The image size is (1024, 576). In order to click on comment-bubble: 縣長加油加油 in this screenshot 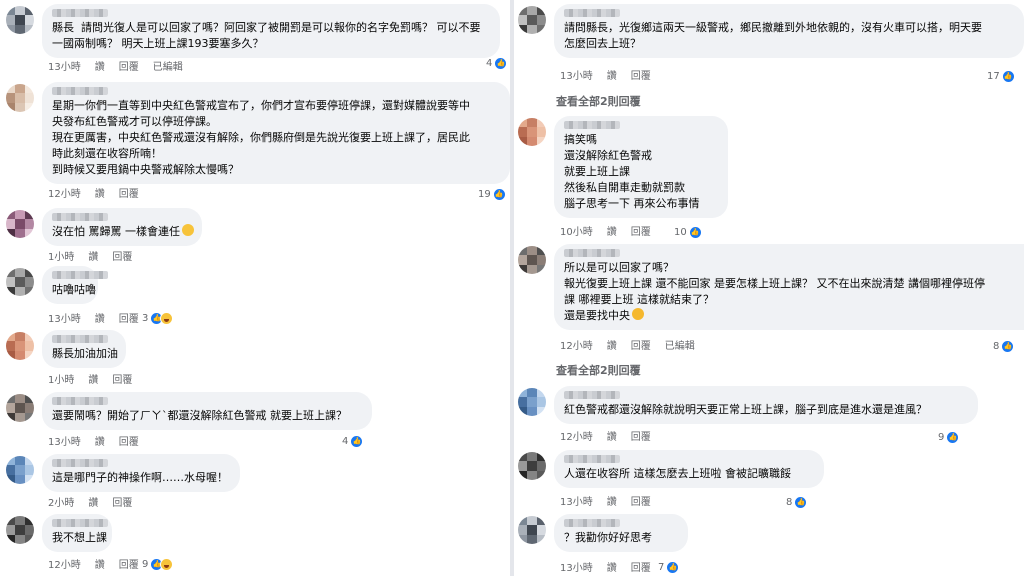, I will do `click(84, 349)`.